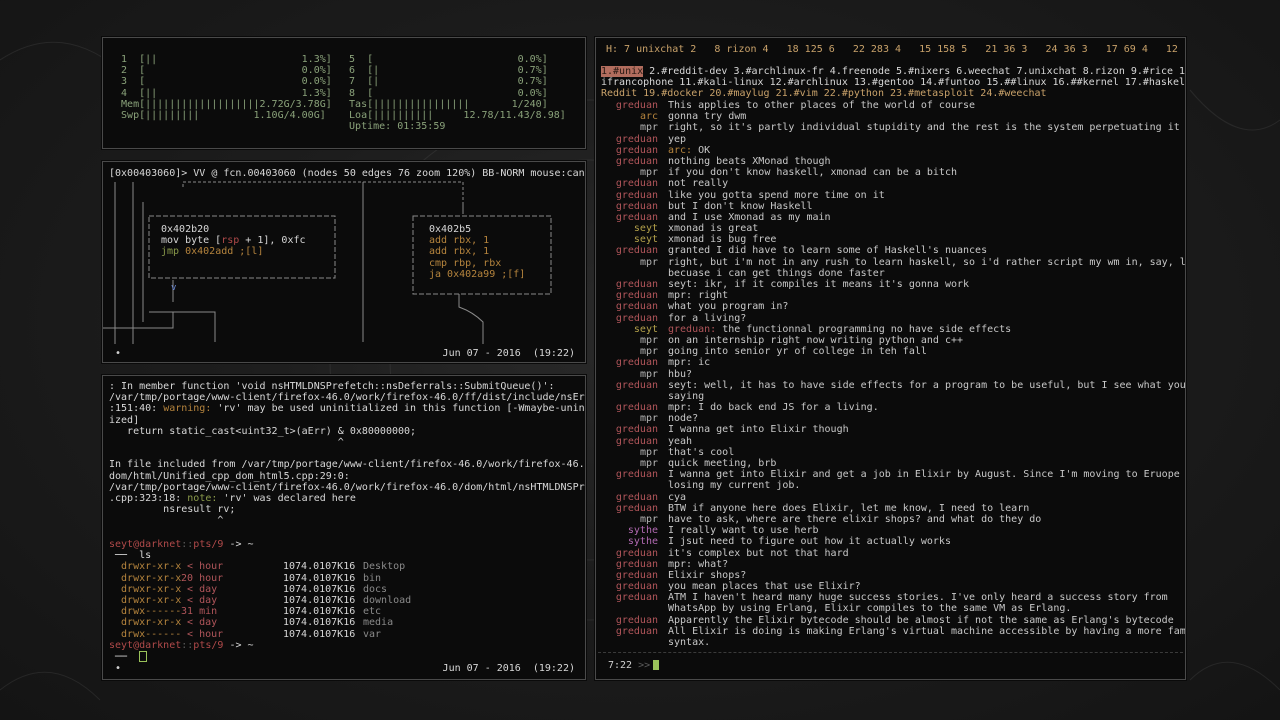 The width and height of the screenshot is (1280, 720). Describe the element at coordinates (683, 419) in the screenshot. I see `irc-text: node?` at that location.